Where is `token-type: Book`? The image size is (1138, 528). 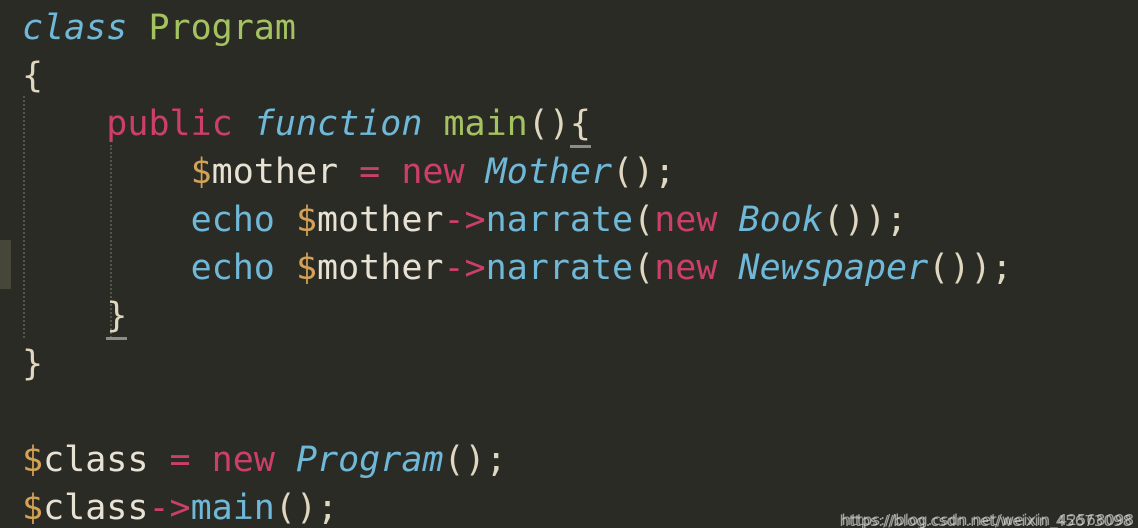
token-type: Book is located at coordinates (780, 220).